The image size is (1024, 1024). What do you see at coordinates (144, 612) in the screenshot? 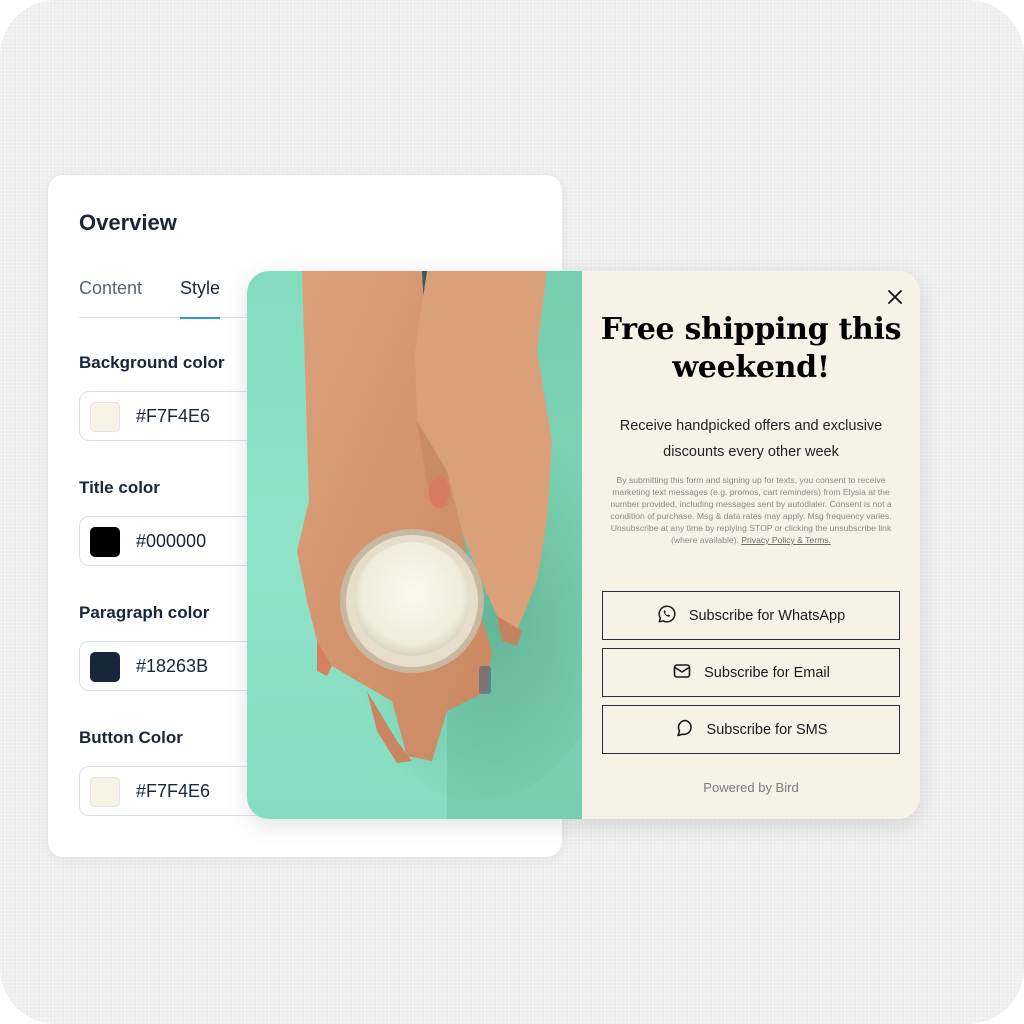
I see `paragraph-color-label: Paragraph color` at bounding box center [144, 612].